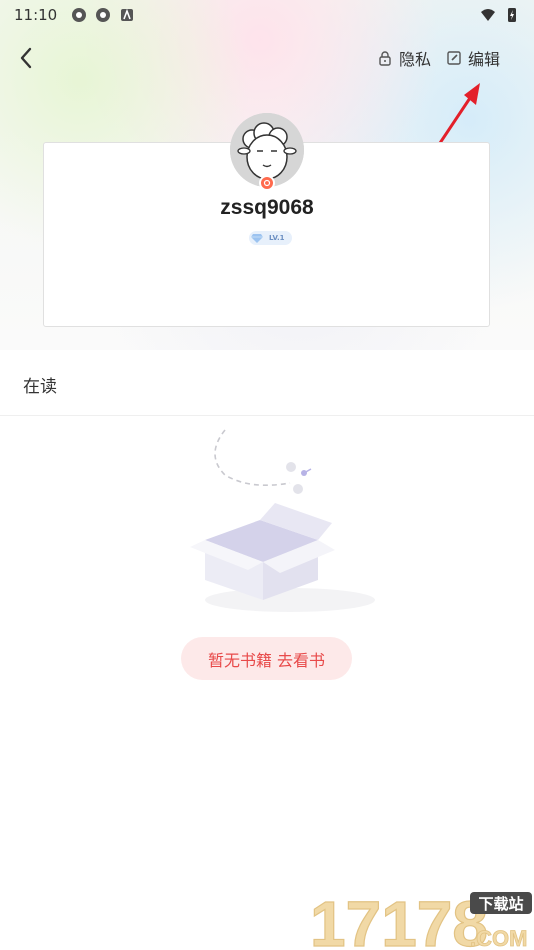 The image size is (534, 950). I want to click on watermark-site-tag: 下载站, so click(500, 904).